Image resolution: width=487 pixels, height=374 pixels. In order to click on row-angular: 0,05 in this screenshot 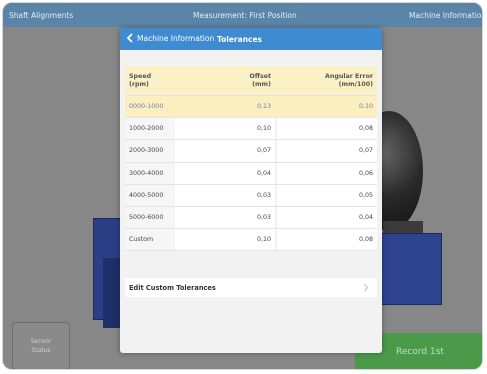, I will do `click(327, 195)`.